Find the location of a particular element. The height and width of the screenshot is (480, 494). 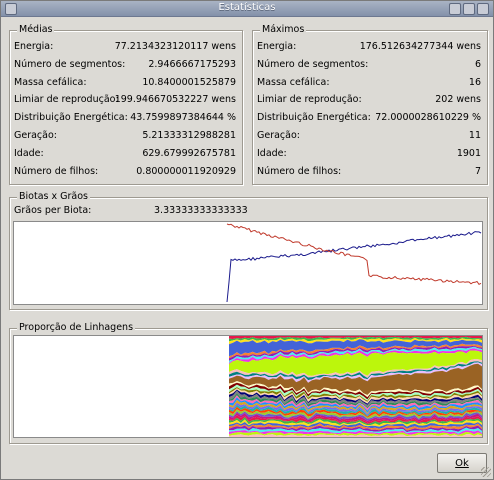

maximos-row-value: 11 is located at coordinates (474, 135).